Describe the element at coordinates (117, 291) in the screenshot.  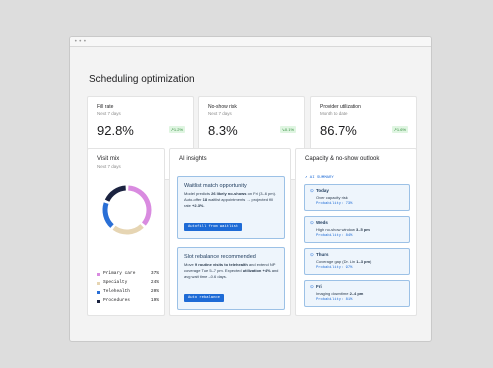
I see `legend-label: Telehealth` at that location.